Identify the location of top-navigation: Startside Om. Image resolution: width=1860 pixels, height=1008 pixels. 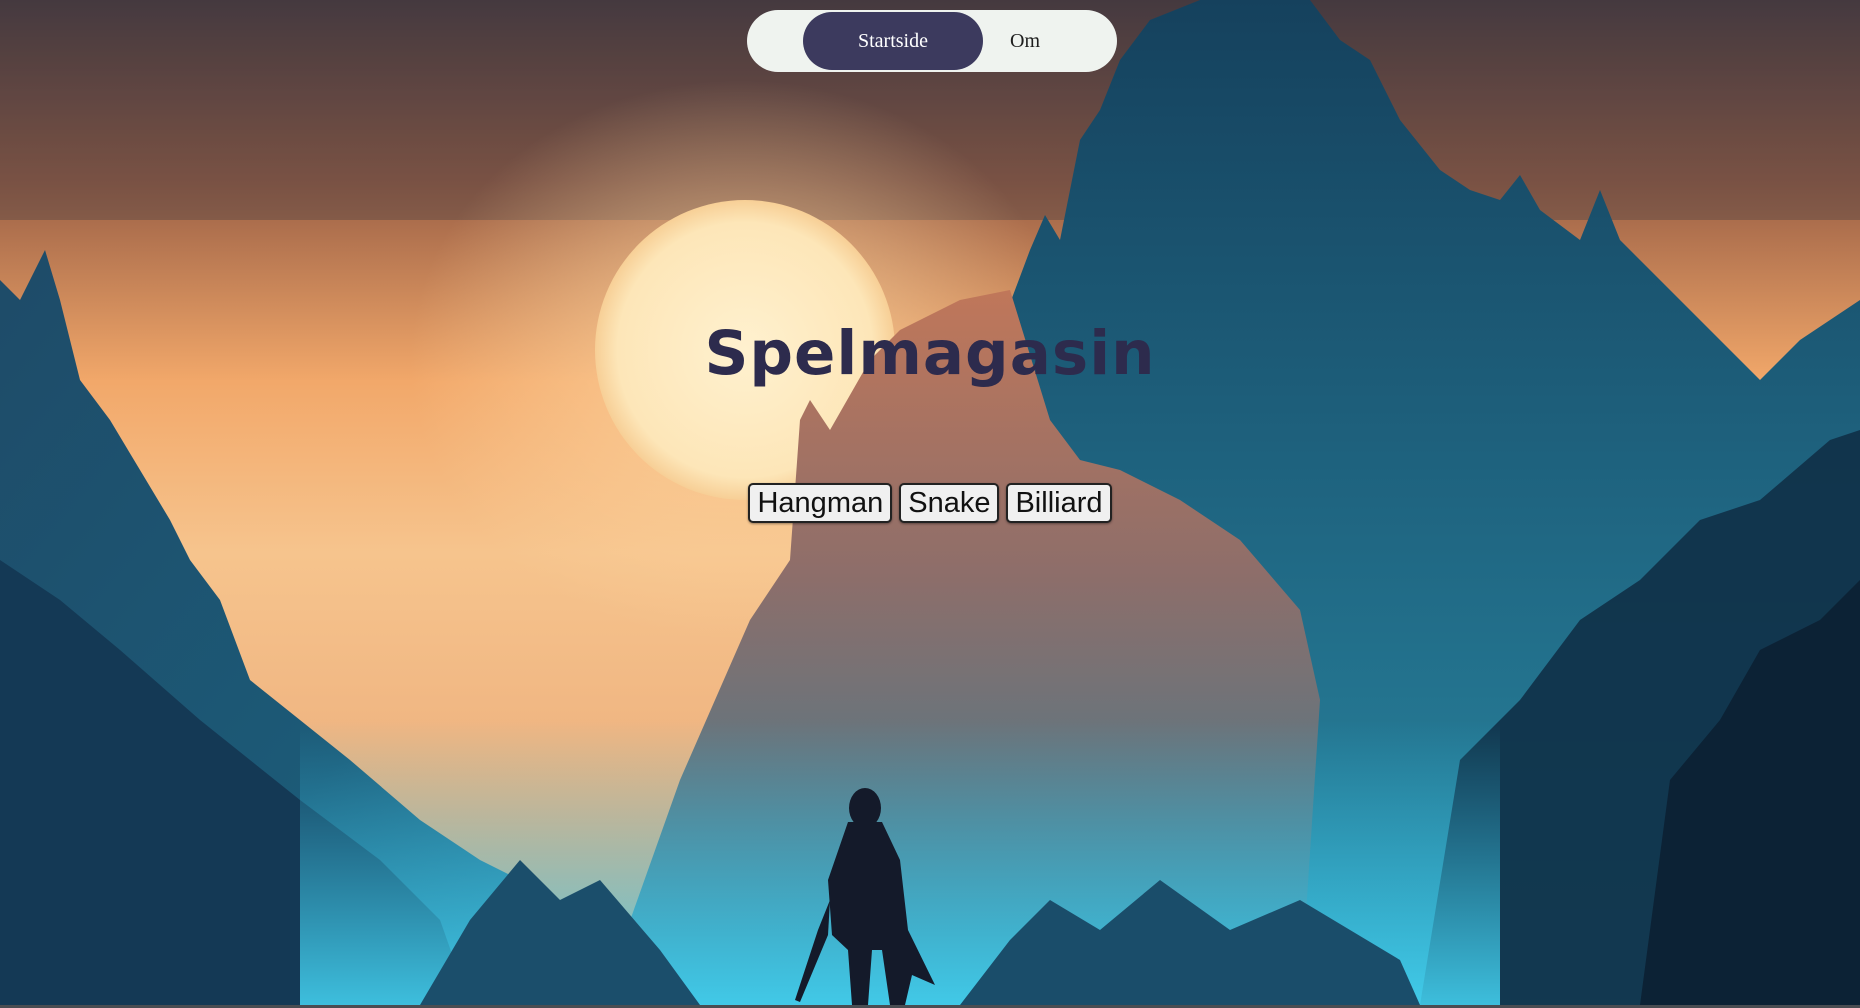
(932, 41).